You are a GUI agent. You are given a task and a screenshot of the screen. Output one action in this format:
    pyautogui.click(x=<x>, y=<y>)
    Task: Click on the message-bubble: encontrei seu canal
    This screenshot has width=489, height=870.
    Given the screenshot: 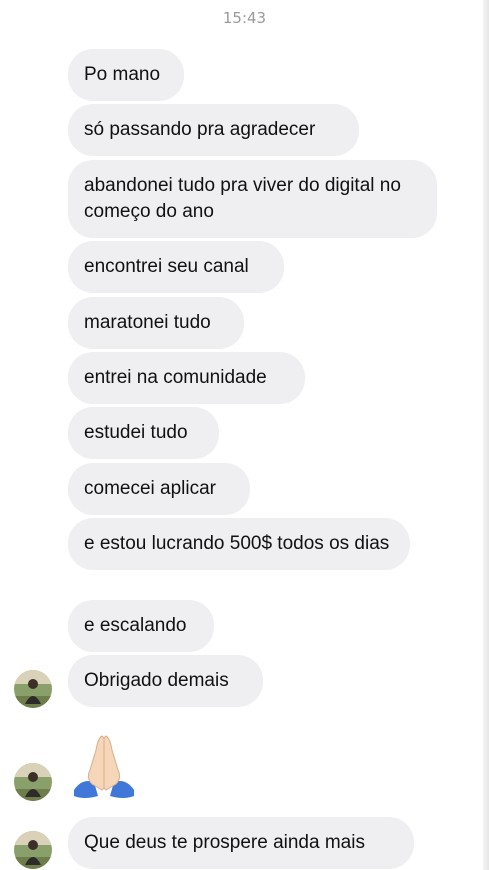 What is the action you would take?
    pyautogui.click(x=176, y=267)
    